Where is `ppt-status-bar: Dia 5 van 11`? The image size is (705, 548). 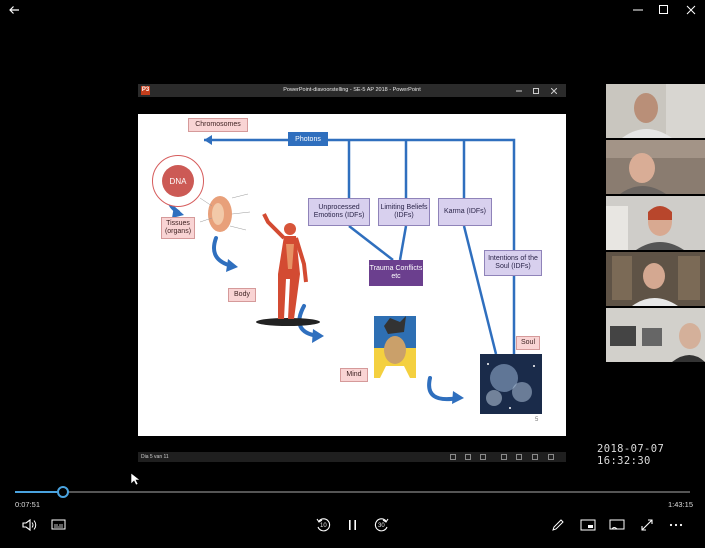
ppt-status-bar: Dia 5 van 11 is located at coordinates (352, 457).